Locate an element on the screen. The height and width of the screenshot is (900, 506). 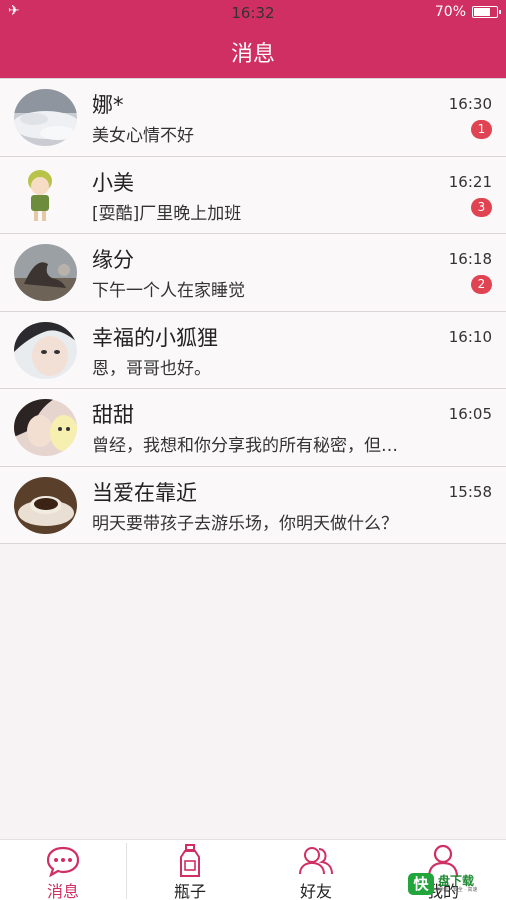
conversation-row: 小美 16:21 [耍酷]厂里晚上加班 3 is located at coordinates (253, 195).